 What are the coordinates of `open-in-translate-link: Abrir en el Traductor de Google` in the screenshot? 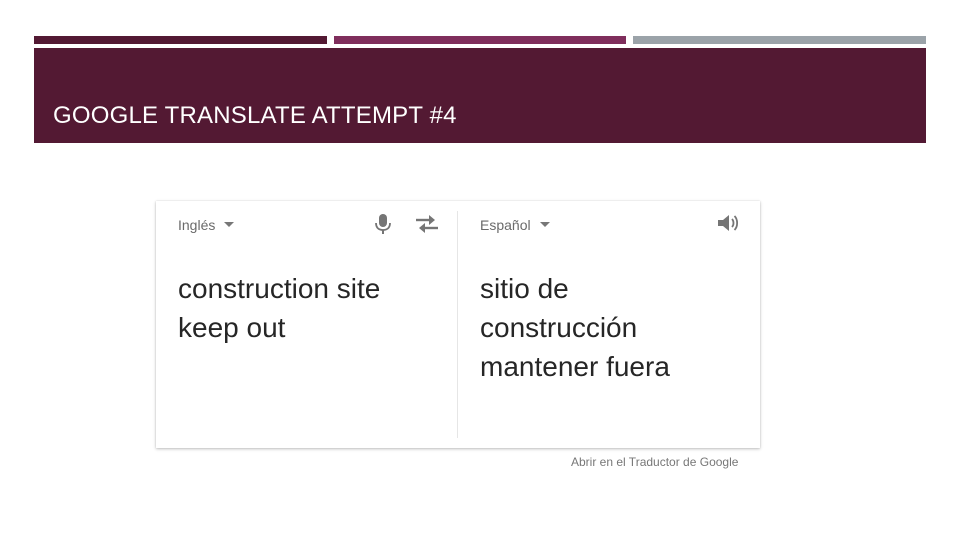 It's located at (654, 462).